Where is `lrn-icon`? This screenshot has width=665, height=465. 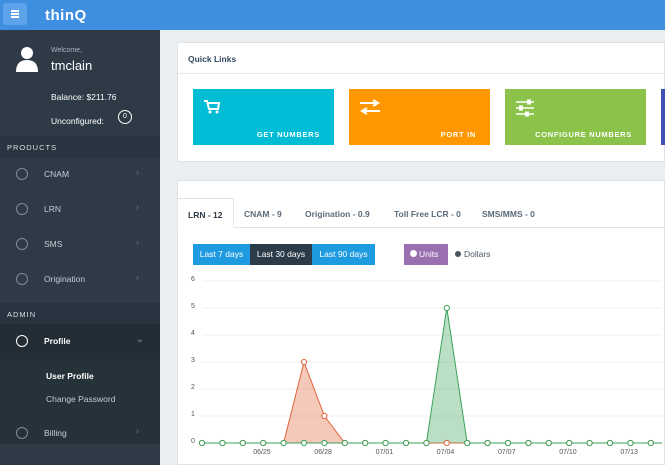
lrn-icon is located at coordinates (22, 209).